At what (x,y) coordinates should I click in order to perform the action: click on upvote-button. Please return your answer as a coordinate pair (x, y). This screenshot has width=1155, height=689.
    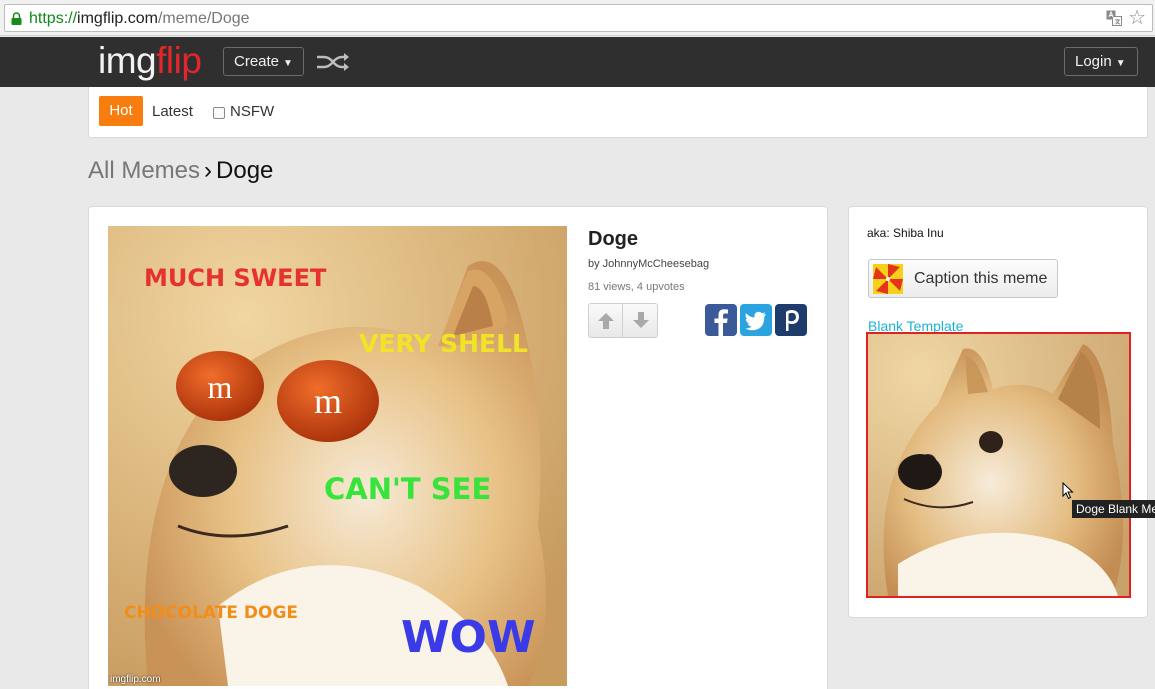
    Looking at the image, I should click on (606, 320).